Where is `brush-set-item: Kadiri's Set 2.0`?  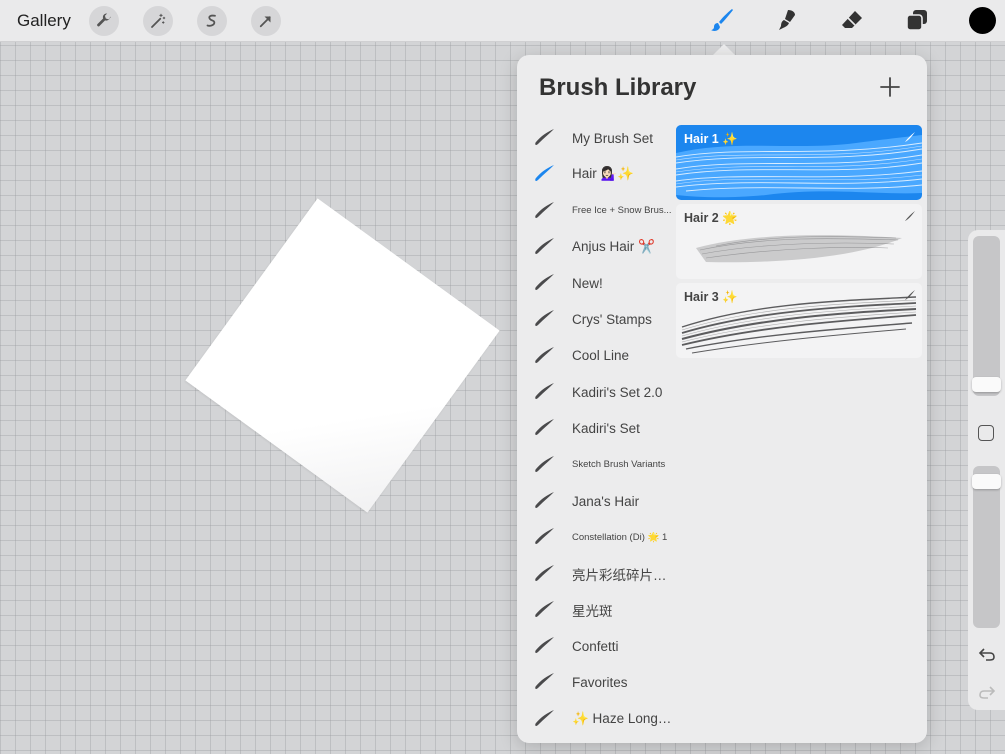
brush-set-item: Kadiri's Set 2.0 is located at coordinates (597, 392).